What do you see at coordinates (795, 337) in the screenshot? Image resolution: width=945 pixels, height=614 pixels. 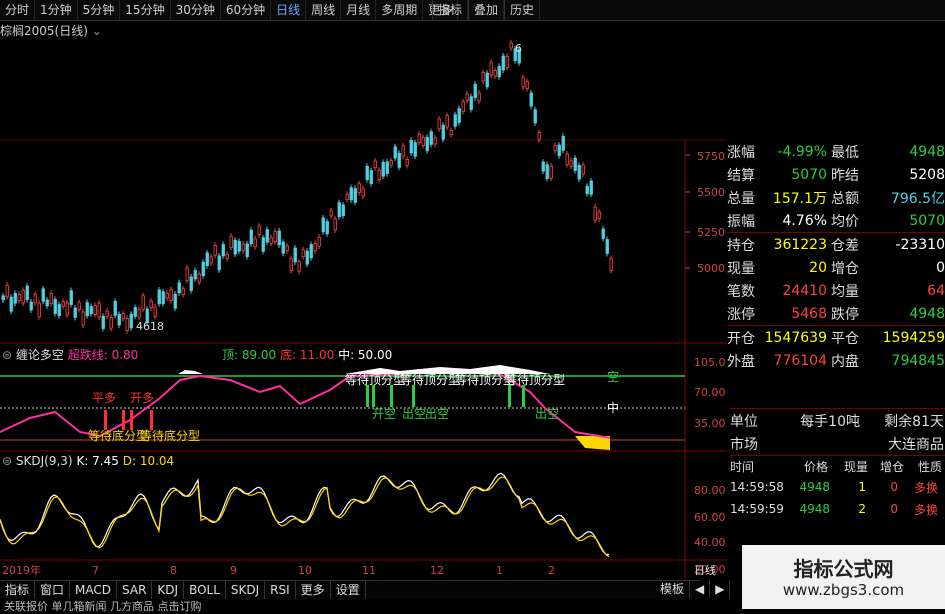 I see `quote-value: 1547639` at bounding box center [795, 337].